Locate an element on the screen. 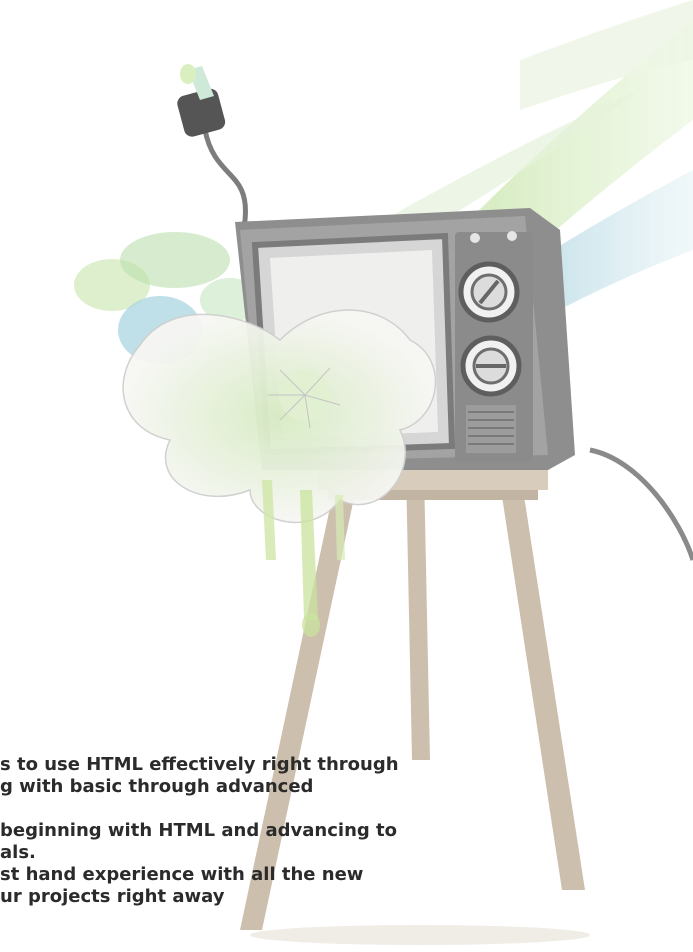 This screenshot has width=693, height=952. promo-line-6: ur projects right away is located at coordinates (112, 896).